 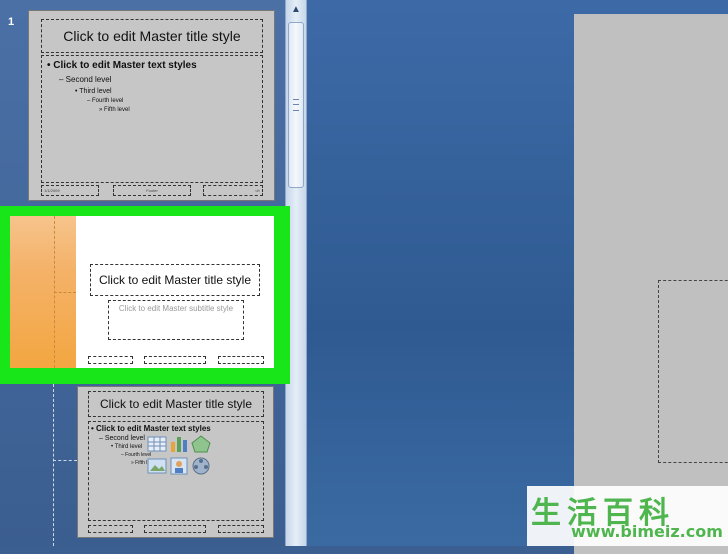 I want to click on guide-line-horizontal, so click(x=65, y=460).